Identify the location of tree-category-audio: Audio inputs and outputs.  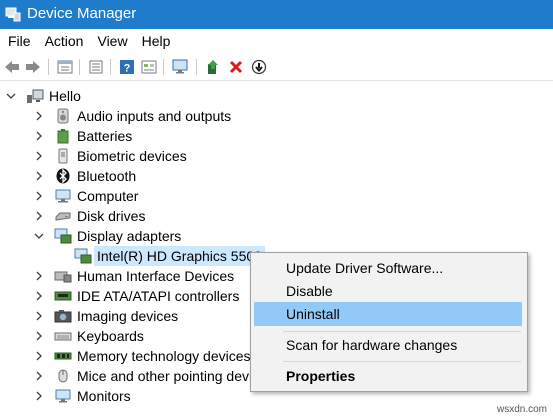
(132, 116).